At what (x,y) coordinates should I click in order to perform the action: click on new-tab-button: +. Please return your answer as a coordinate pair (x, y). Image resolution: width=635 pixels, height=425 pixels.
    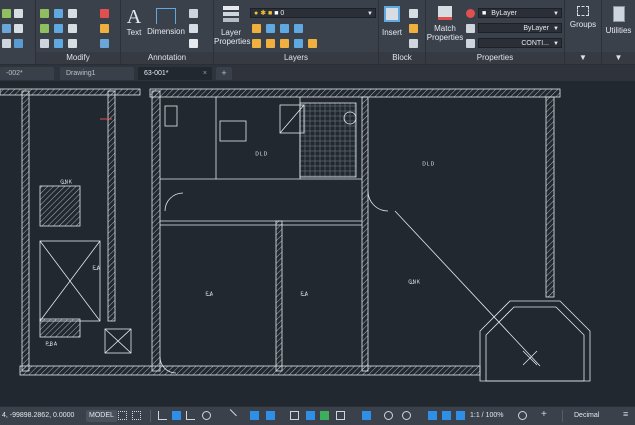
    Looking at the image, I should click on (224, 73).